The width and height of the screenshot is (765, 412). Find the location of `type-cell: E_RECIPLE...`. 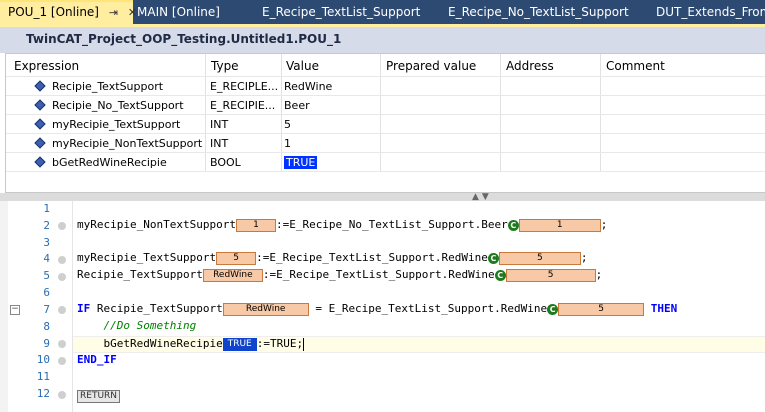

type-cell: E_RECIPLE... is located at coordinates (244, 86).